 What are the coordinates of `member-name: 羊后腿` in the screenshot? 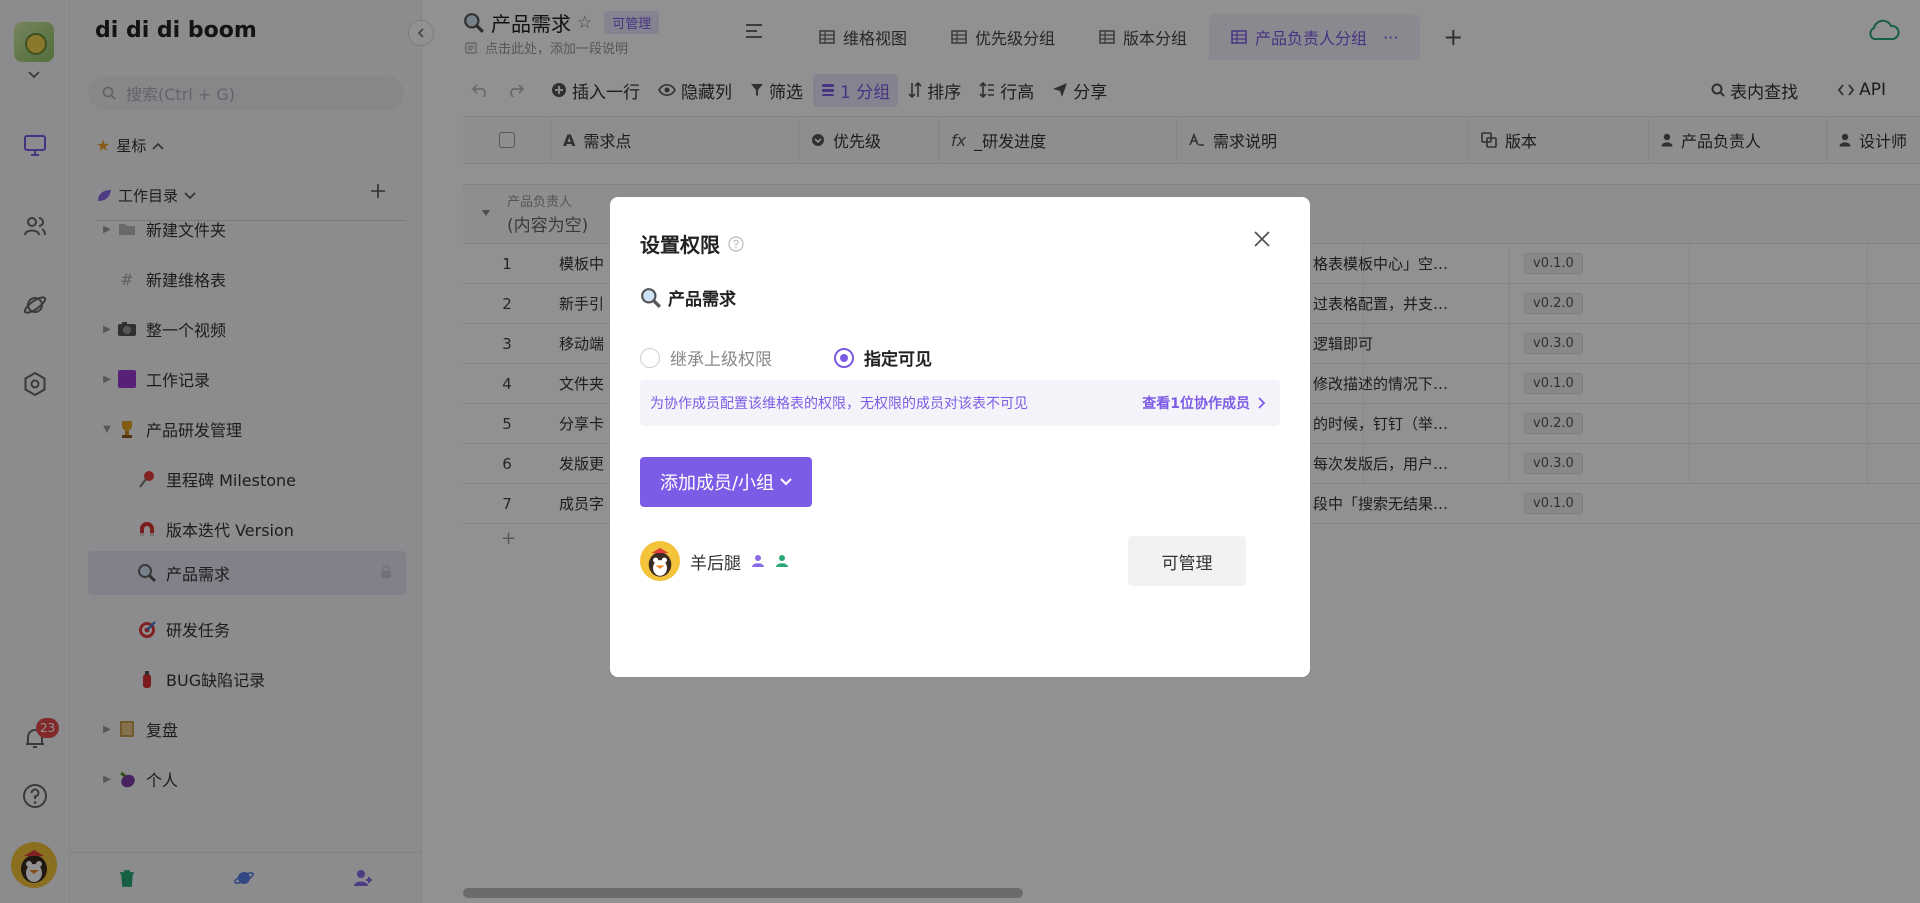 It's located at (715, 563).